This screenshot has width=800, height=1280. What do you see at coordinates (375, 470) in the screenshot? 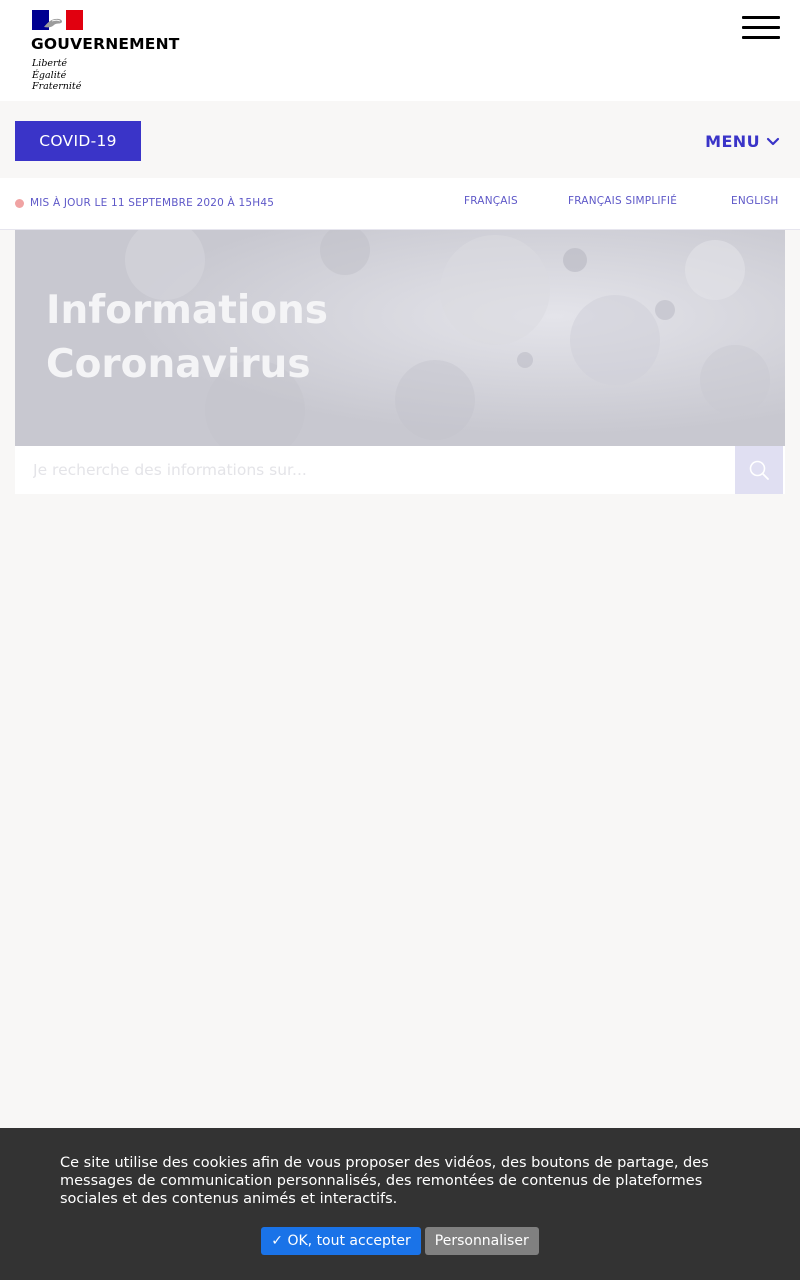
I see `search-input` at bounding box center [375, 470].